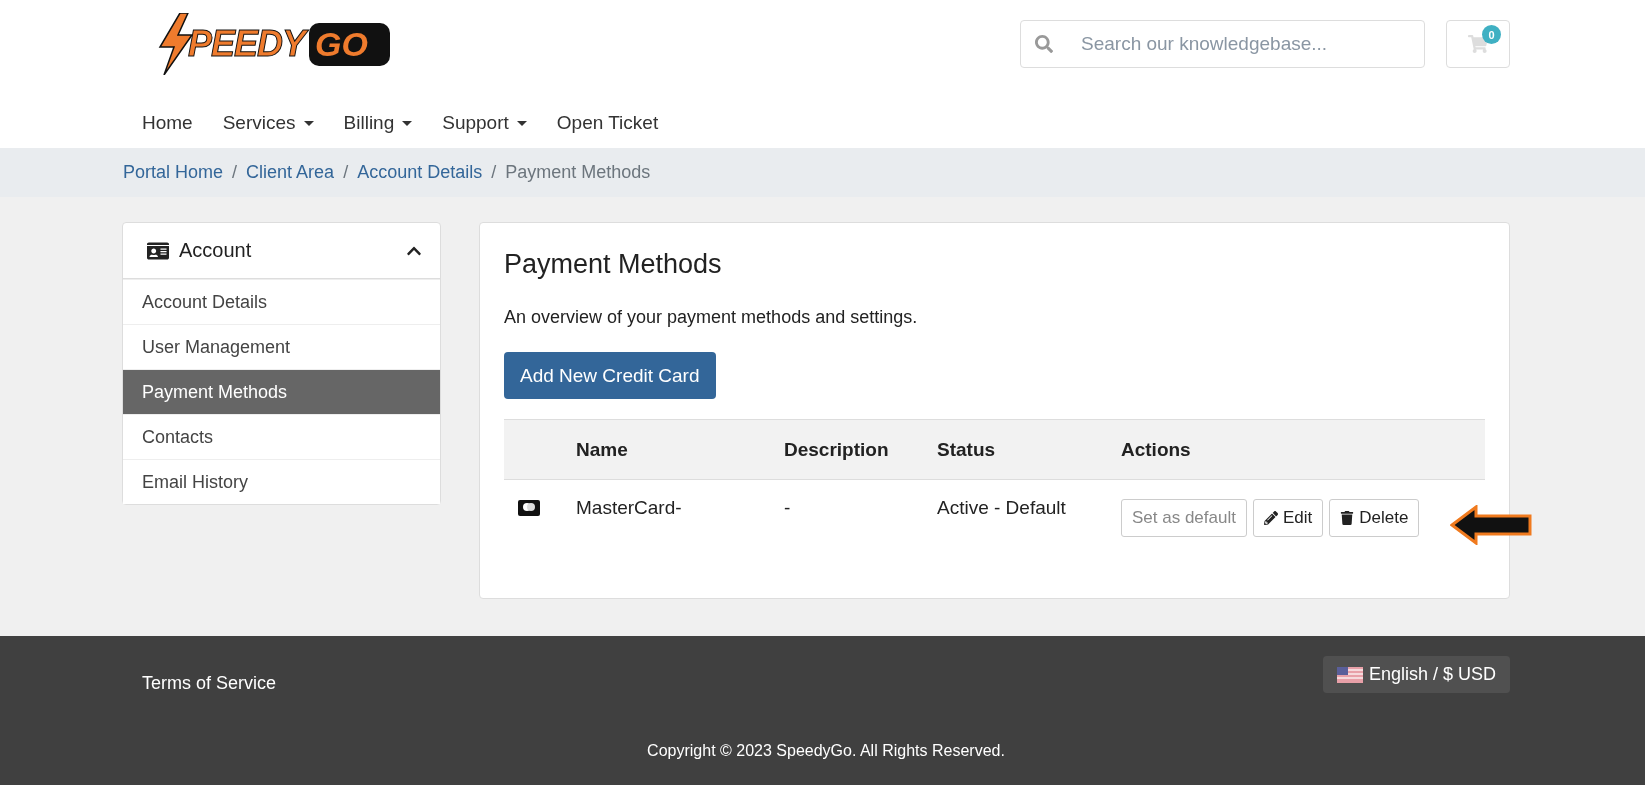 This screenshot has width=1645, height=785. I want to click on add-card-button: Add New Credit Card, so click(610, 375).